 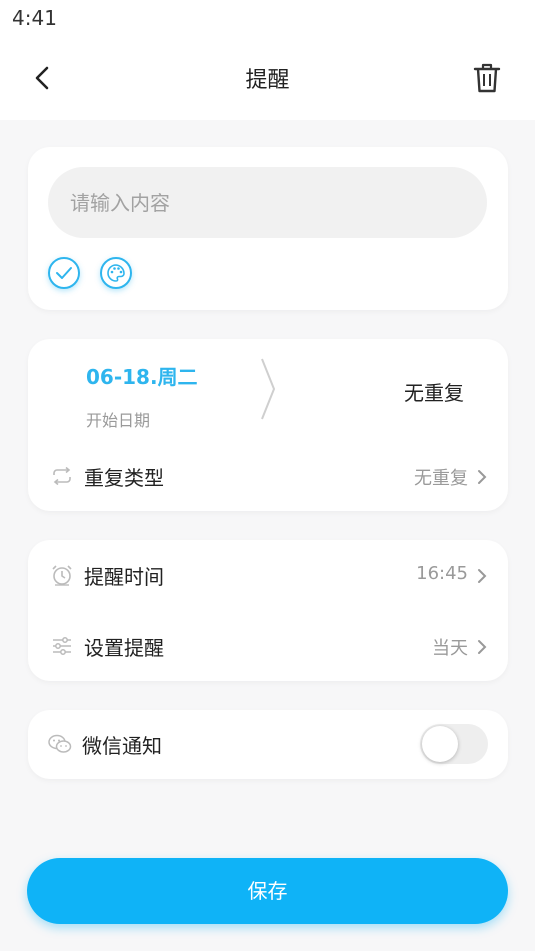 I want to click on status-time: 4:41, so click(x=34, y=18).